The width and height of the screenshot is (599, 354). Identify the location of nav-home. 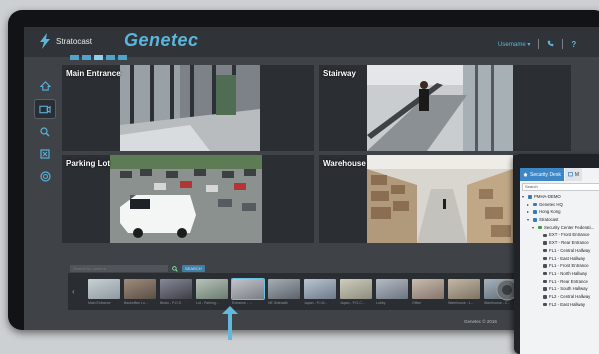
(45, 86).